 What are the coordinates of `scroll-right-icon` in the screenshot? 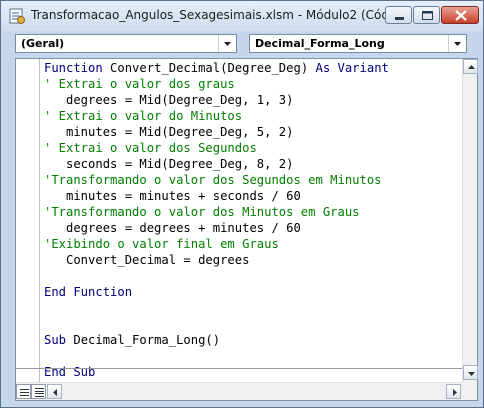 It's located at (455, 392).